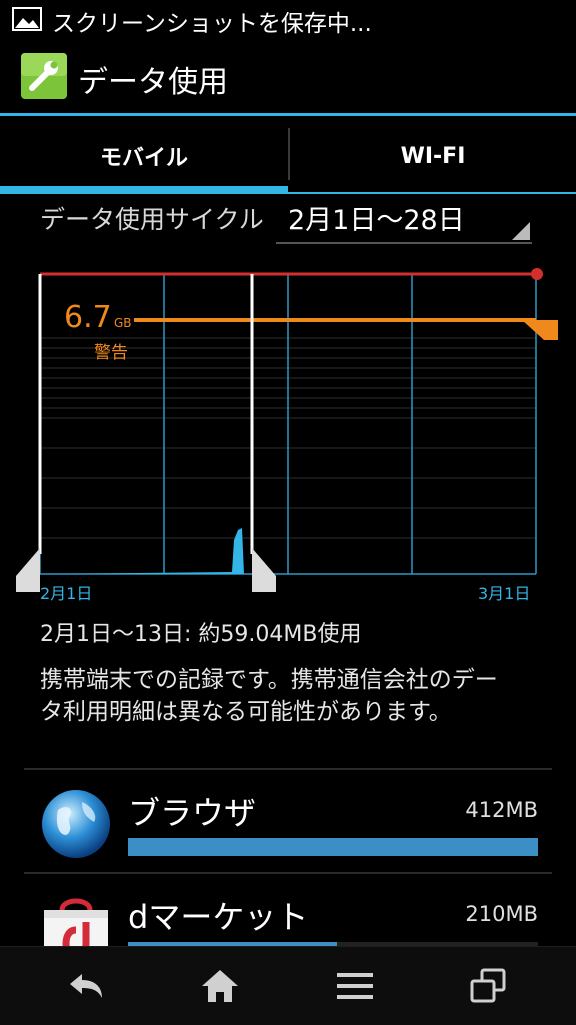  I want to click on cycle-end-handle, so click(264, 570).